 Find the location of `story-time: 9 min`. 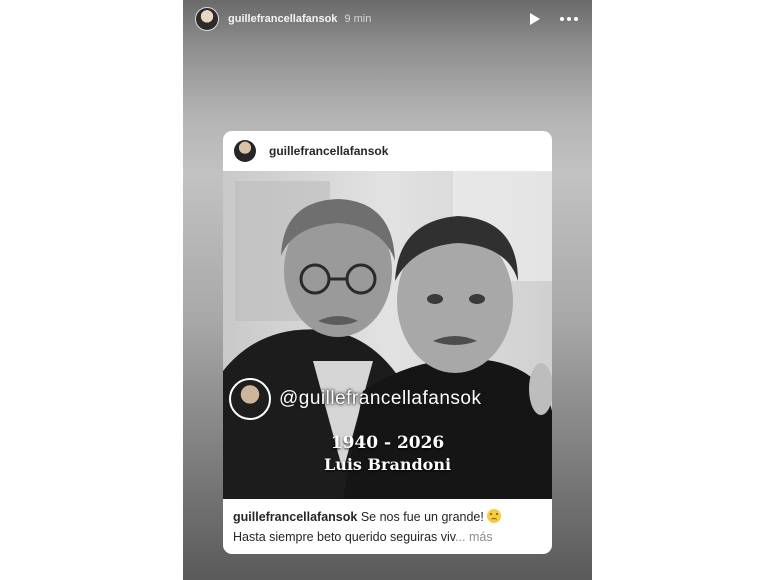

story-time: 9 min is located at coordinates (358, 19).